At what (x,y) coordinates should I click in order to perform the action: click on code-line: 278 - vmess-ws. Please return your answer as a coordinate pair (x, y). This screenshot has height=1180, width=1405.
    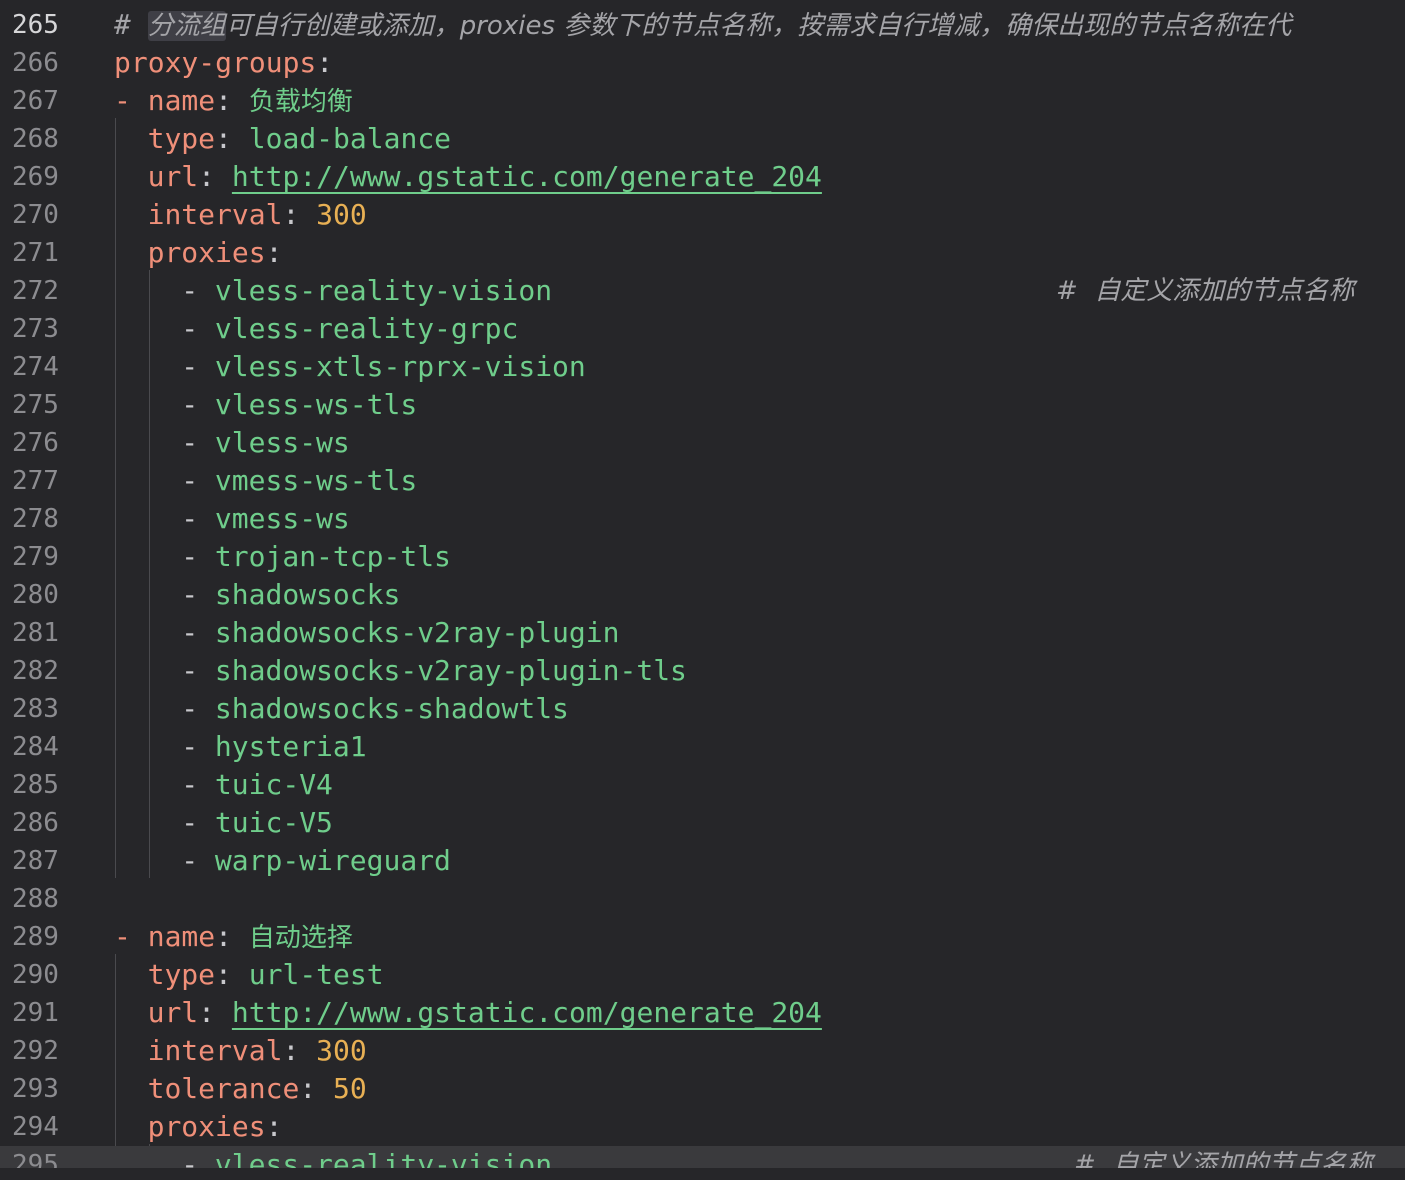
    Looking at the image, I should click on (702, 519).